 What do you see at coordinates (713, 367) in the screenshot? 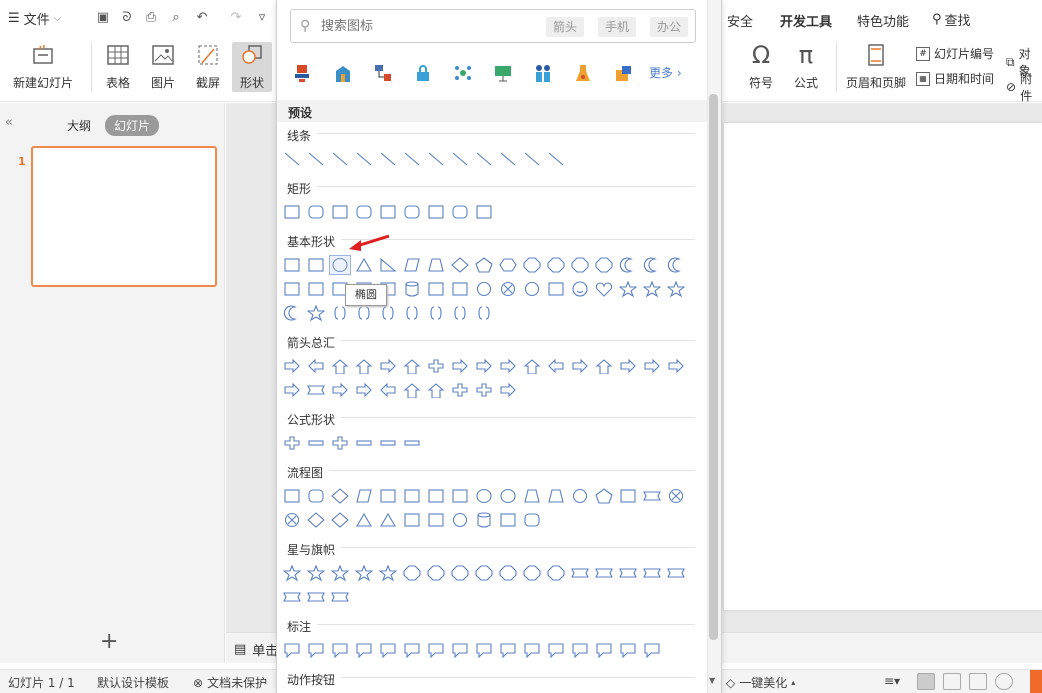
I see `scrollbar-thumb` at bounding box center [713, 367].